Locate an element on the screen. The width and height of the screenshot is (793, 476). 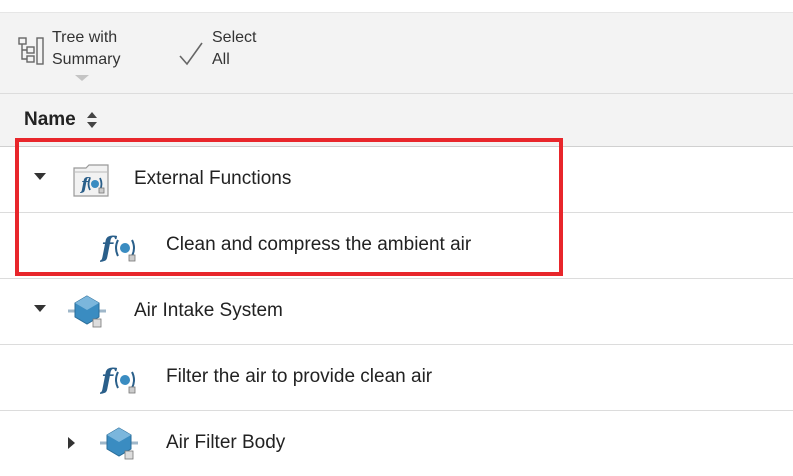
tree-row-label: External Functions is located at coordinates (213, 178).